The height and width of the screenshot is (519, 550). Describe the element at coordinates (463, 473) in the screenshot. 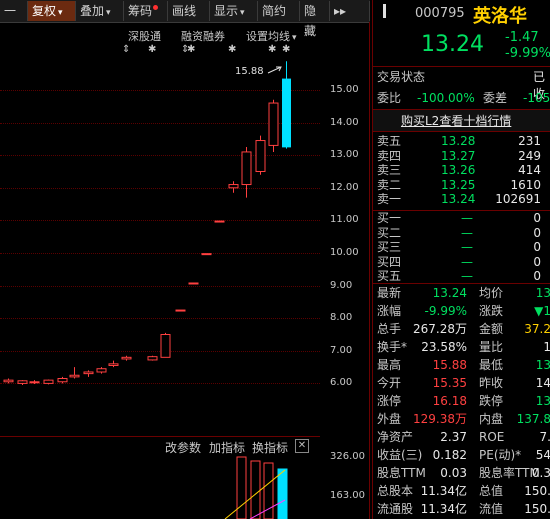

I see `stat-row: 股息TTM 0.03 股息率TTM 0.3` at that location.